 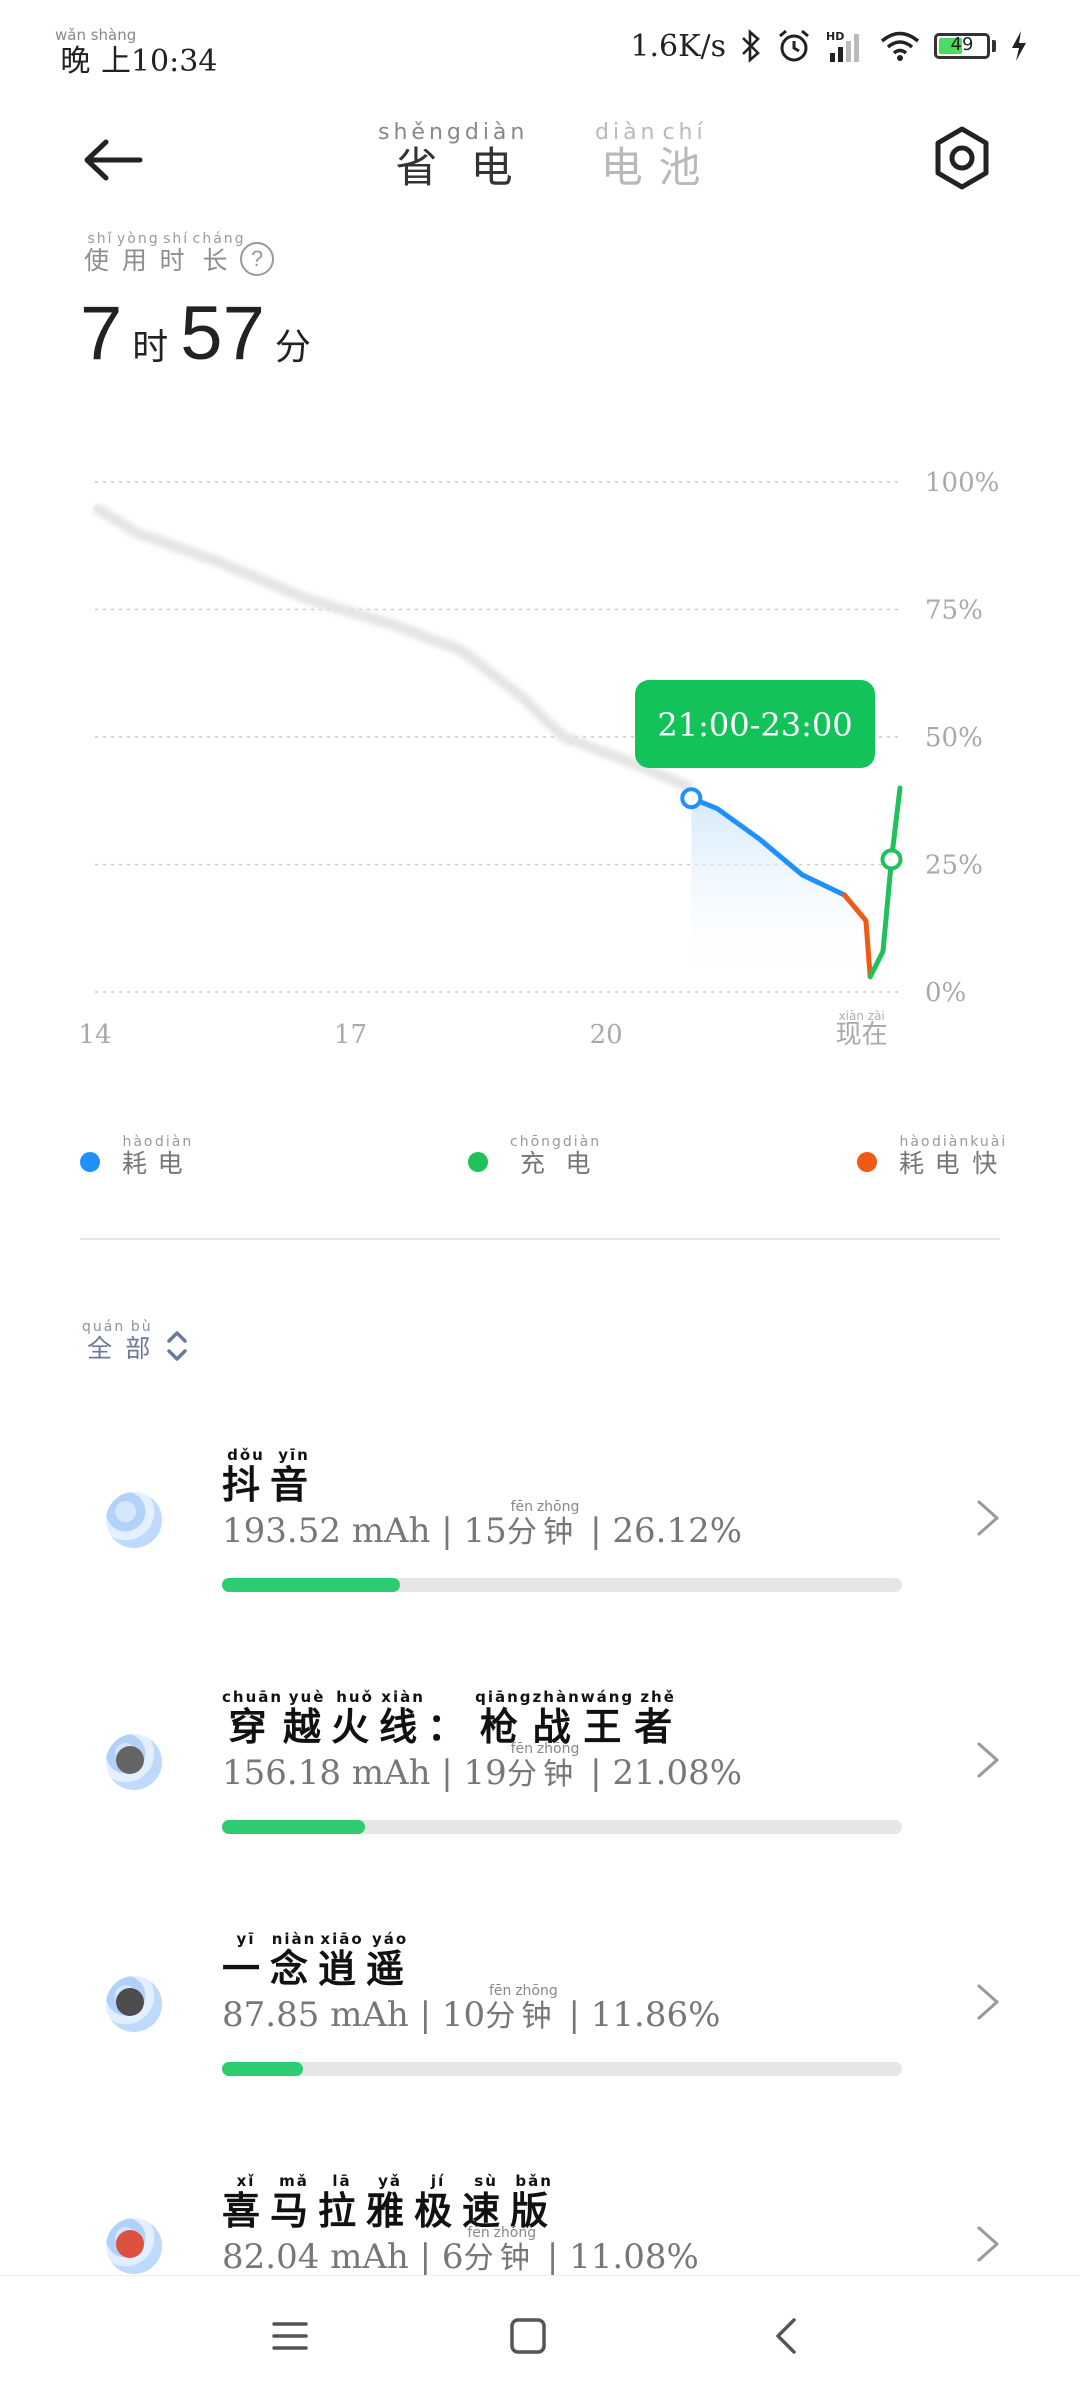 What do you see at coordinates (478, 1162) in the screenshot?
I see `legend-dot-green` at bounding box center [478, 1162].